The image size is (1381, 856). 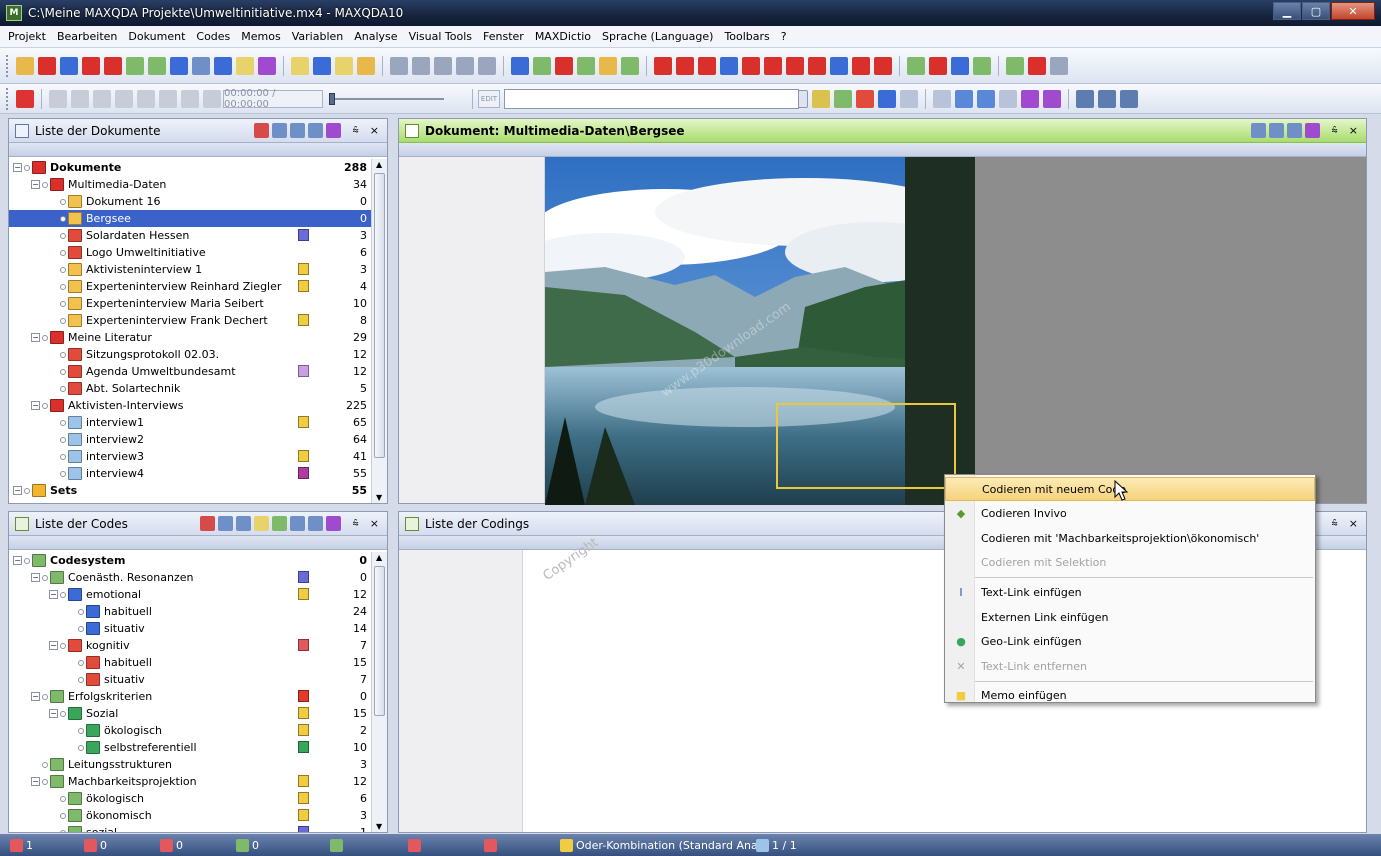 I want to click on pin-icon, so click(x=25, y=98).